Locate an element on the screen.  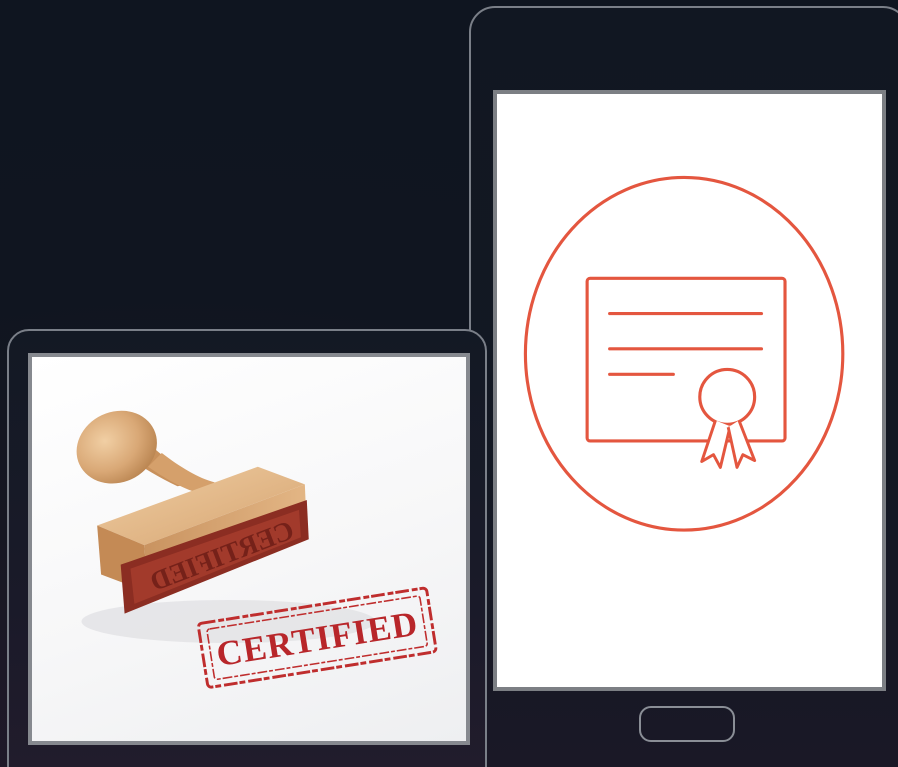
certificate-seal is located at coordinates (727, 396).